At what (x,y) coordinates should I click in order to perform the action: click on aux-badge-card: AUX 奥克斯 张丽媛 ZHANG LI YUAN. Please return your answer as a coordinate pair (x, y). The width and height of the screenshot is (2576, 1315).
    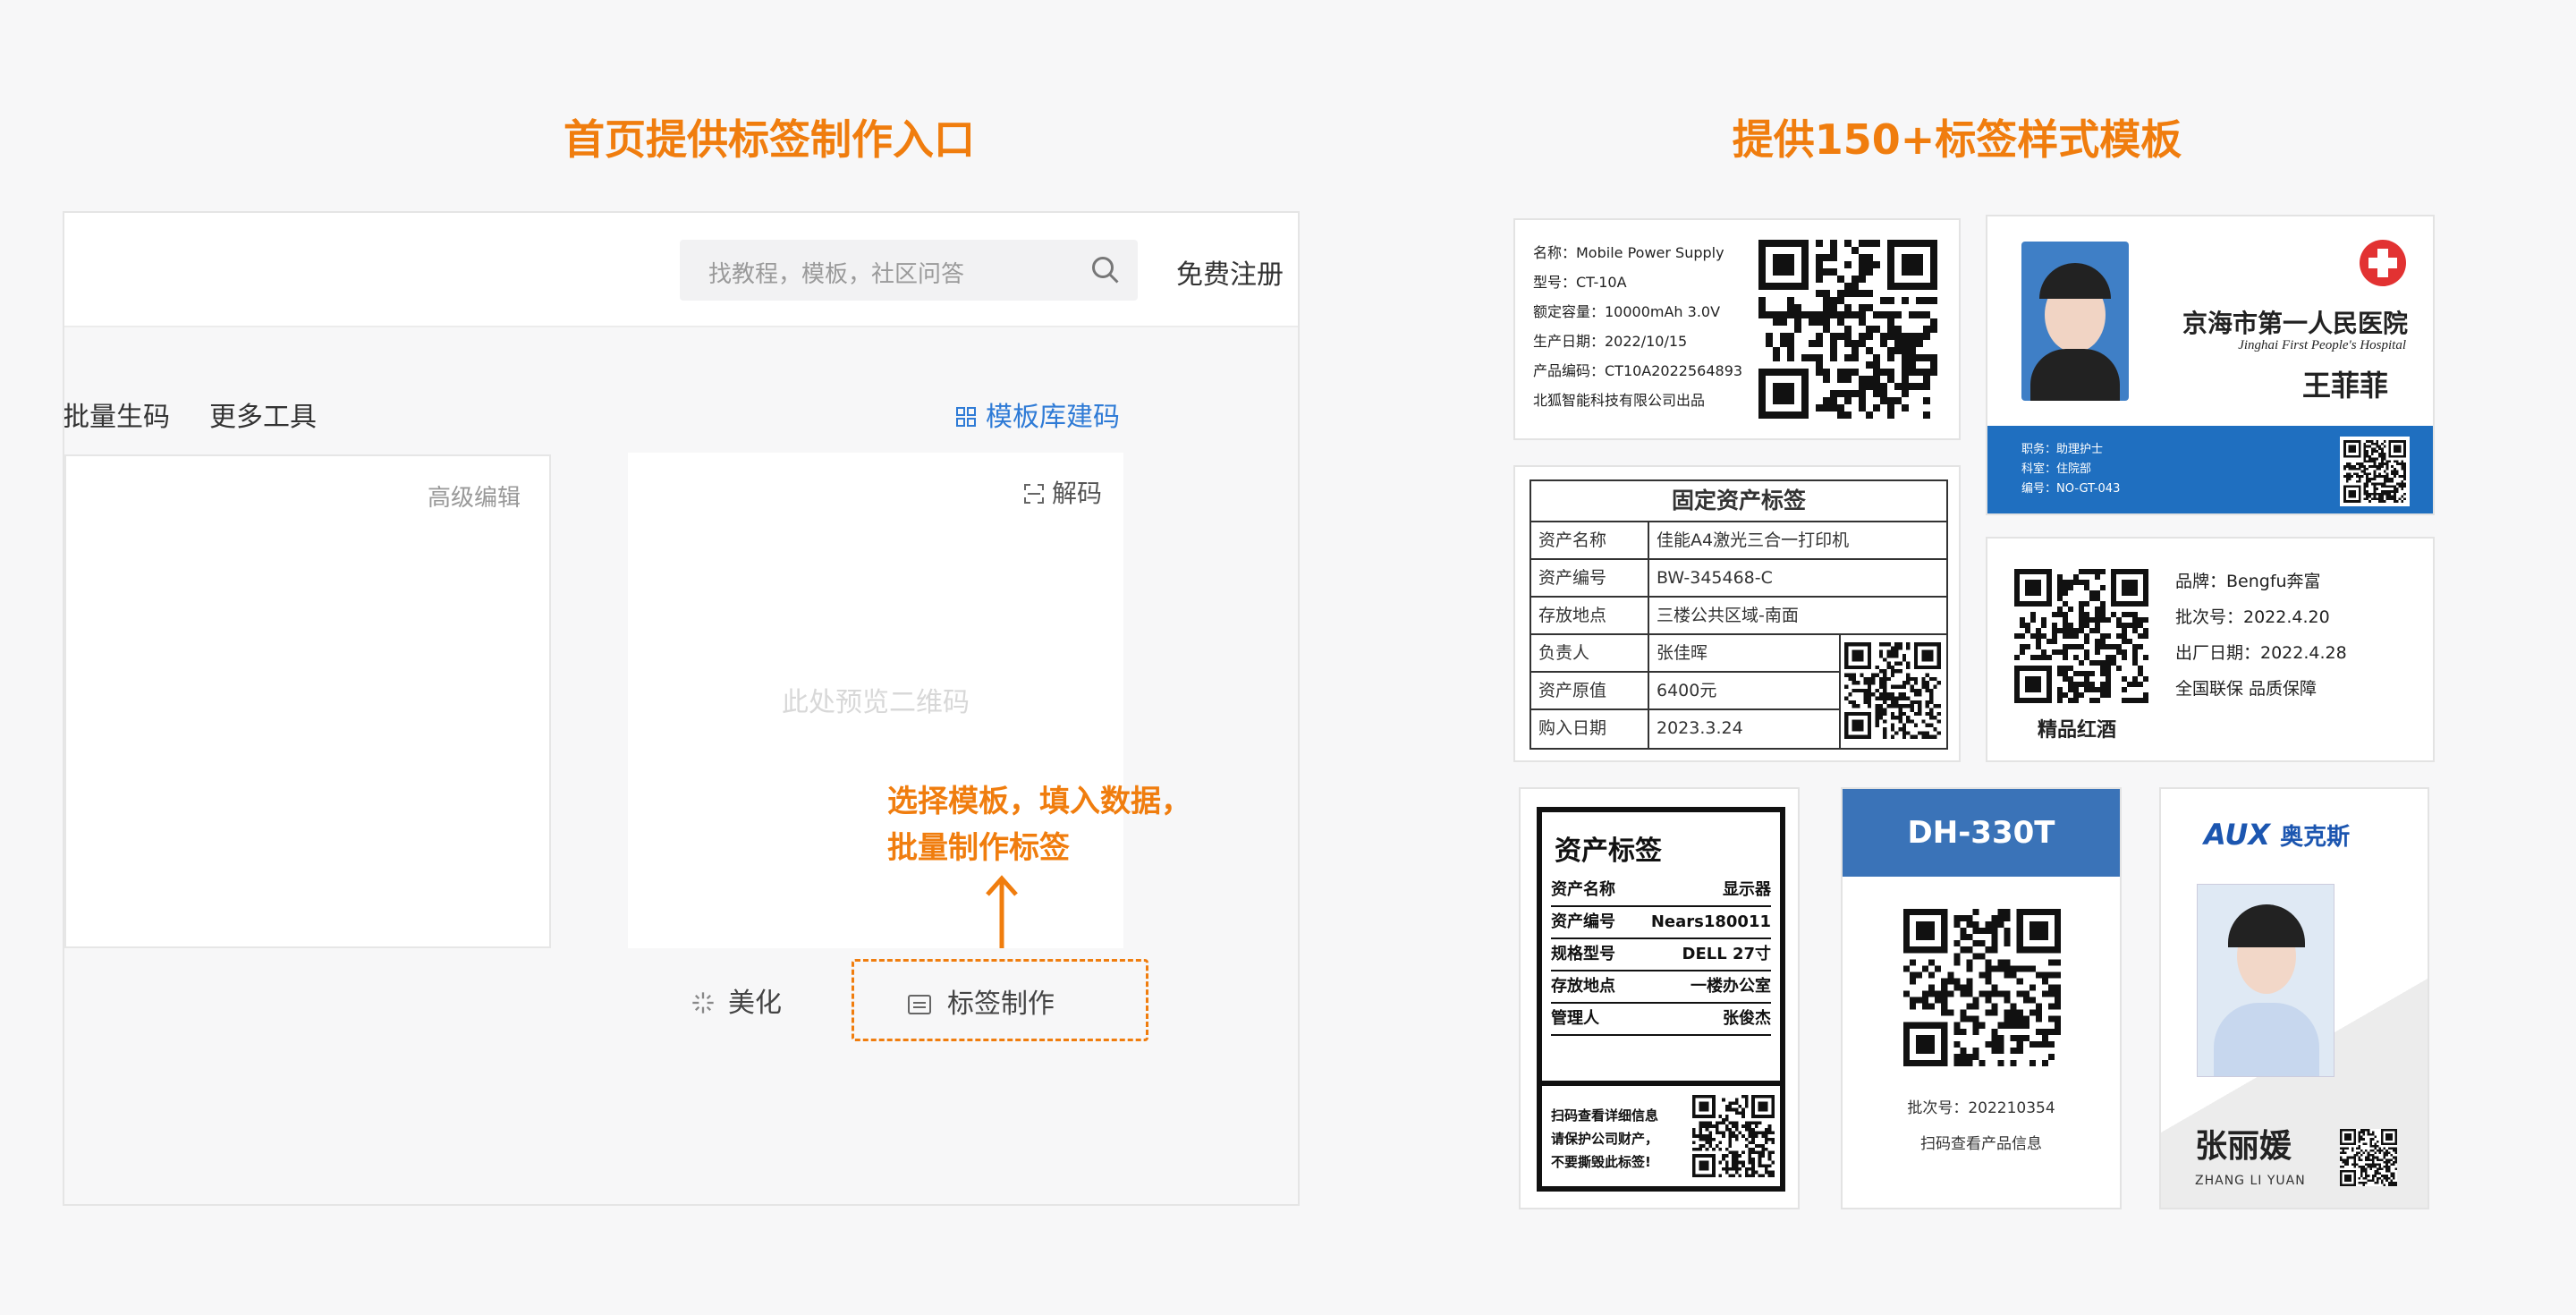
    Looking at the image, I should click on (2294, 998).